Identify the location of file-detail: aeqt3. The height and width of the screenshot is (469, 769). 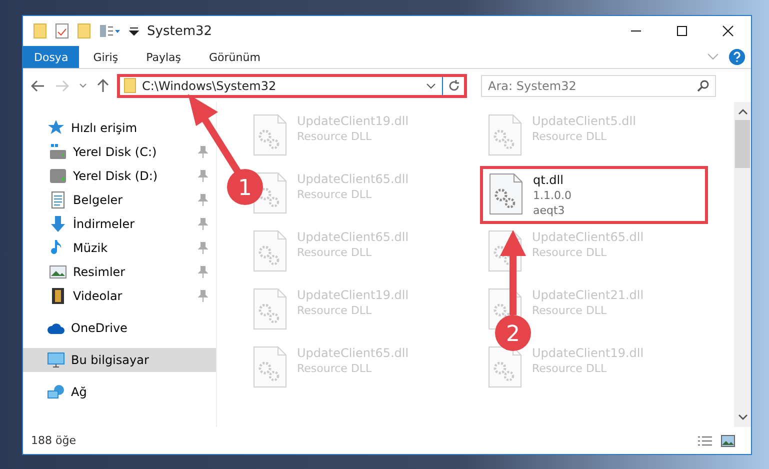
(549, 210).